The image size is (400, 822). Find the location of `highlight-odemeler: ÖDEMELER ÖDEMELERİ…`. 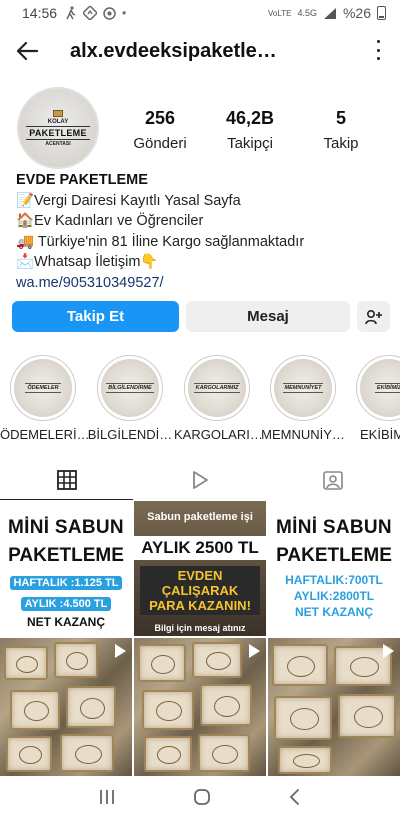

highlight-odemeler: ÖDEMELER ÖDEMELERİ… is located at coordinates (45, 398).